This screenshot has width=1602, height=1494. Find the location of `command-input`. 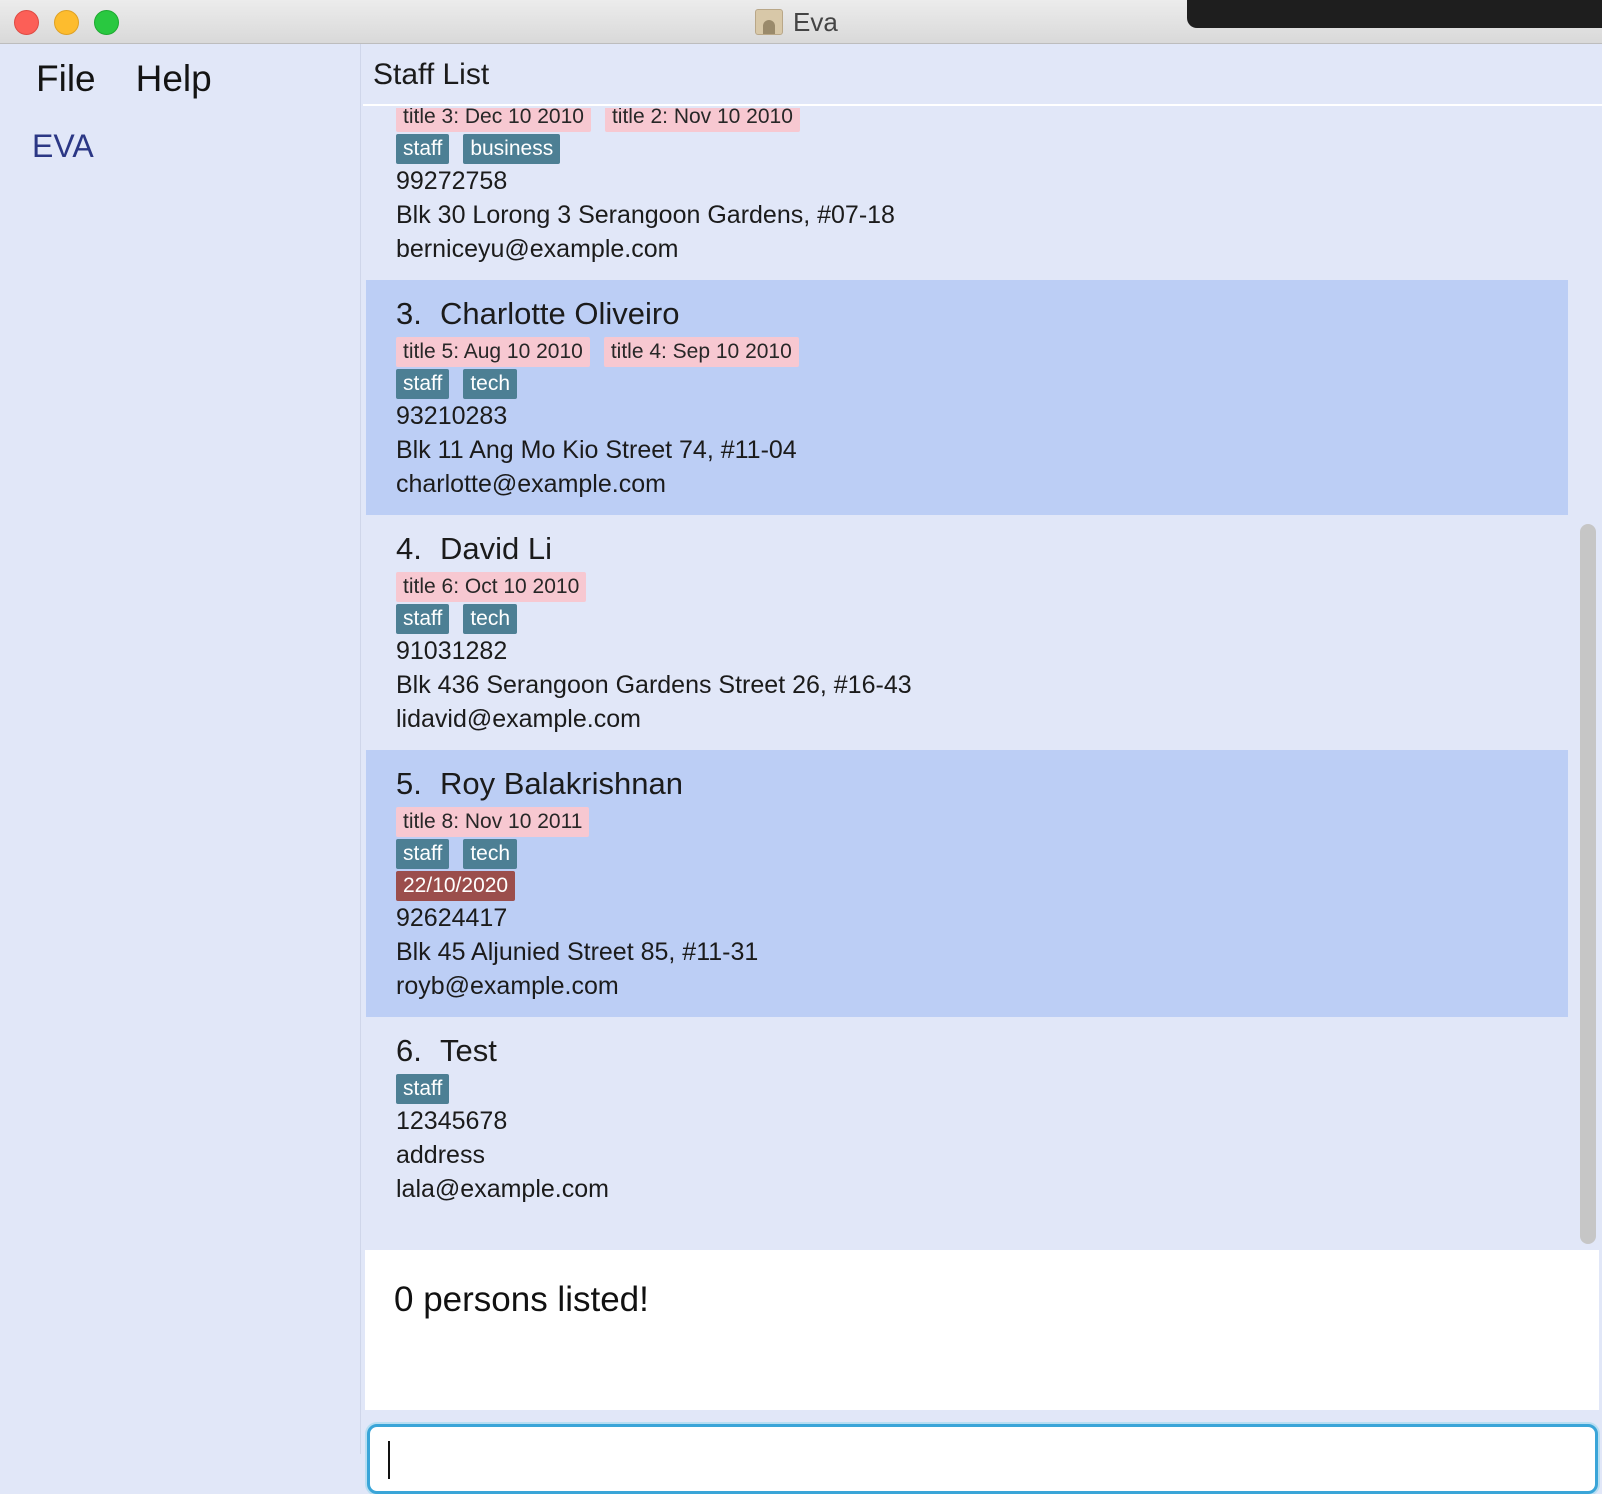

command-input is located at coordinates (982, 1459).